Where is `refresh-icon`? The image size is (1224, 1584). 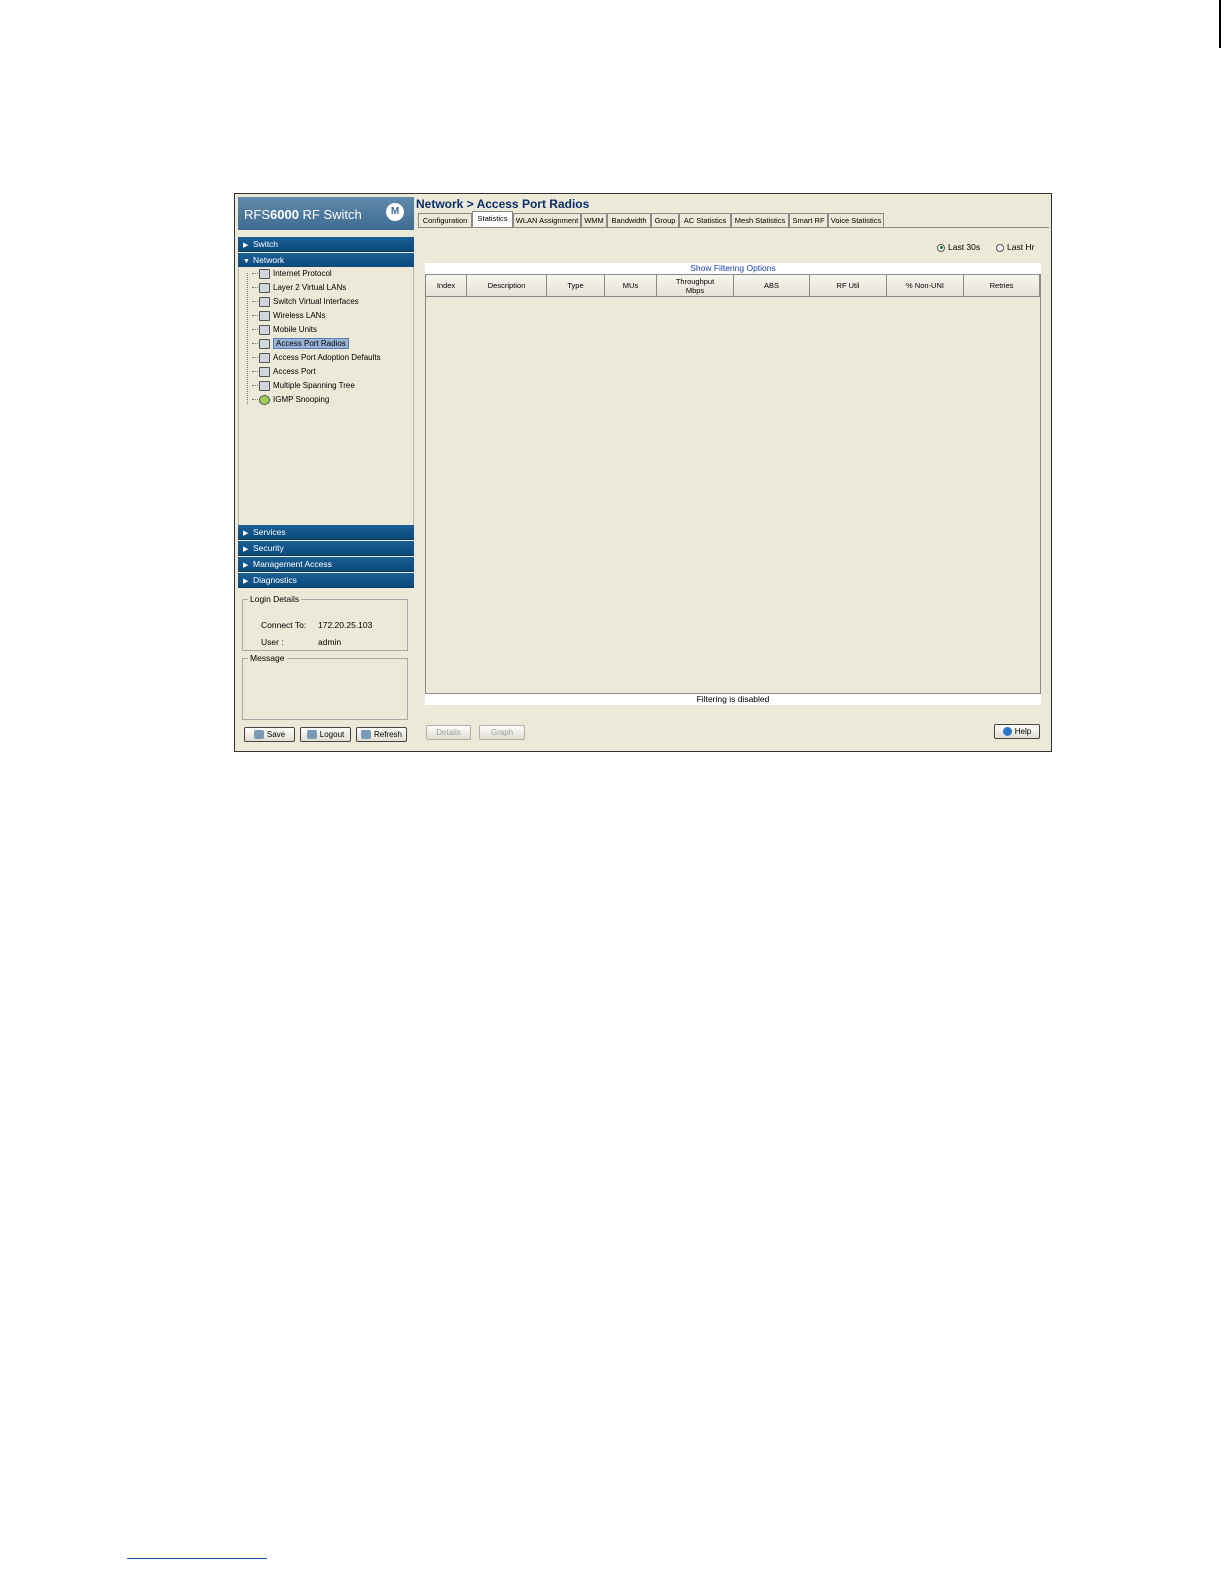 refresh-icon is located at coordinates (365, 735).